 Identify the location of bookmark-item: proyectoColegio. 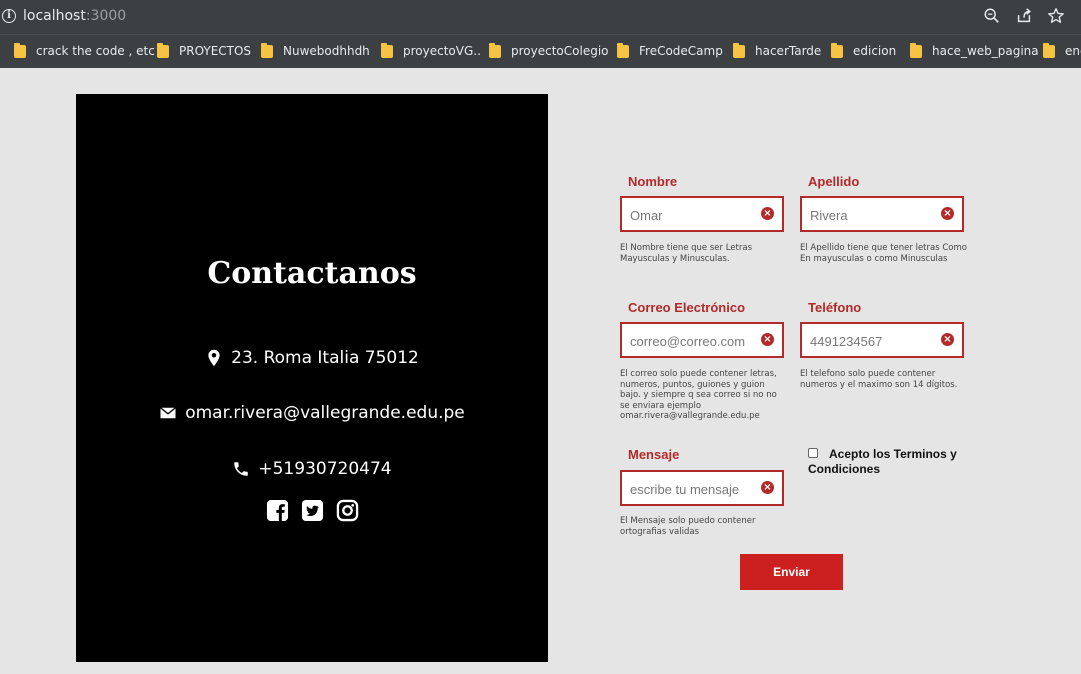
(549, 50).